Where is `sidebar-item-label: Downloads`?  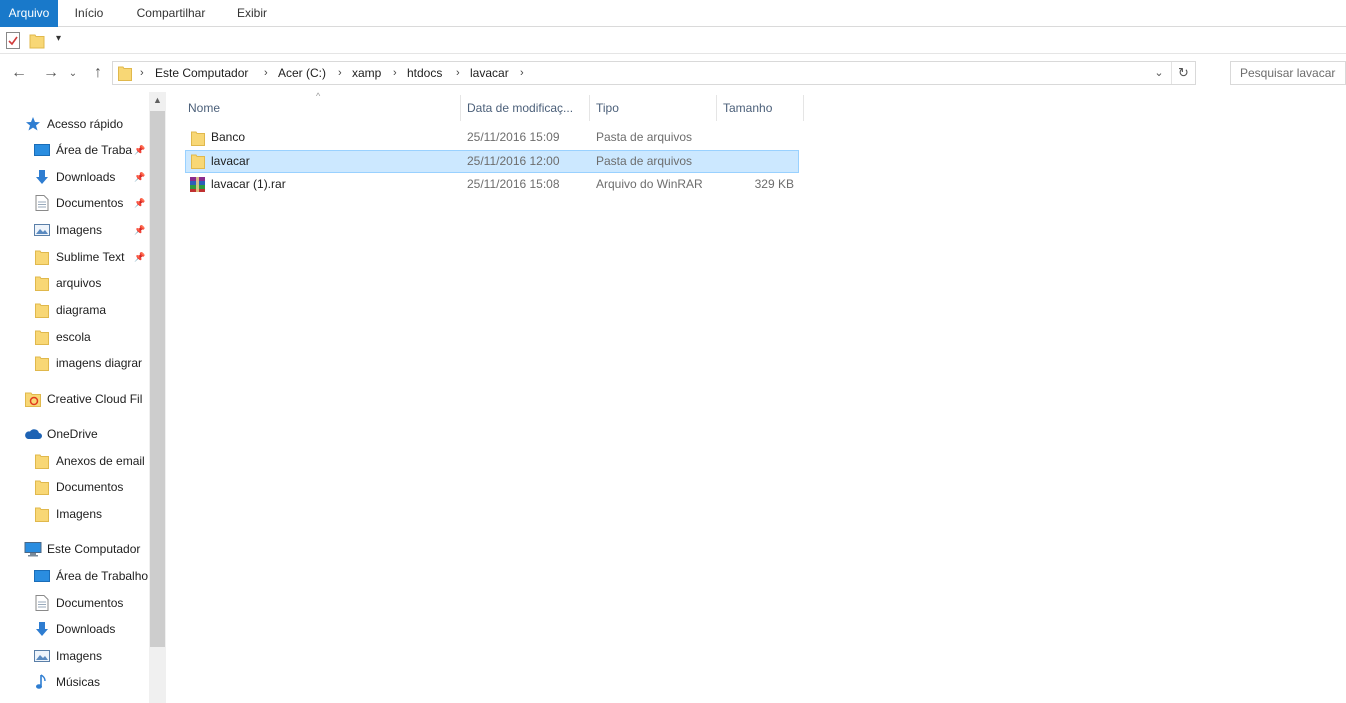
sidebar-item-label: Downloads is located at coordinates (86, 629).